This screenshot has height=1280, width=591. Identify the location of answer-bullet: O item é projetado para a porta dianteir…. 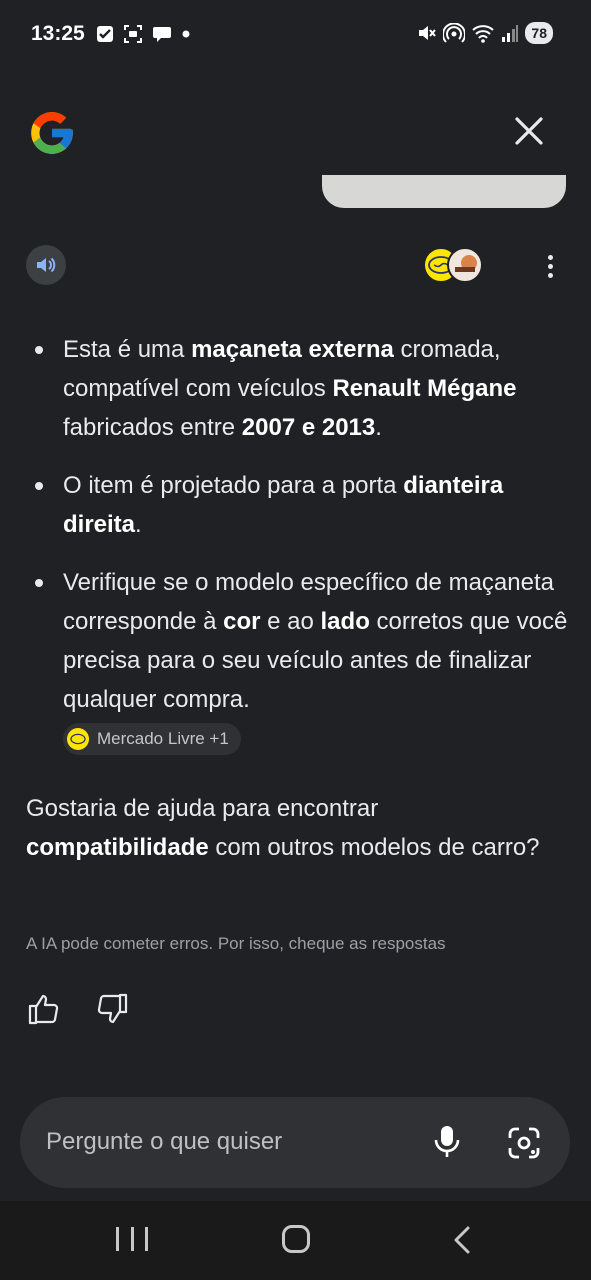
(298, 505).